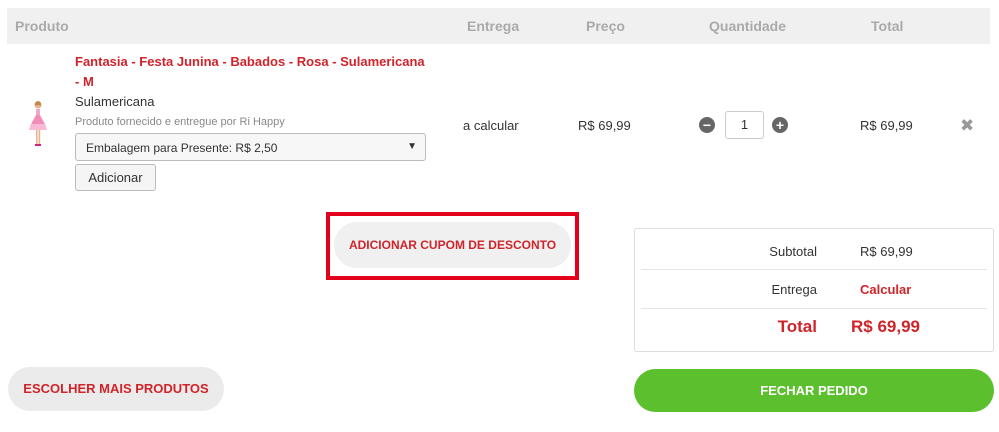  What do you see at coordinates (491, 125) in the screenshot?
I see `item-delivery: a calcular` at bounding box center [491, 125].